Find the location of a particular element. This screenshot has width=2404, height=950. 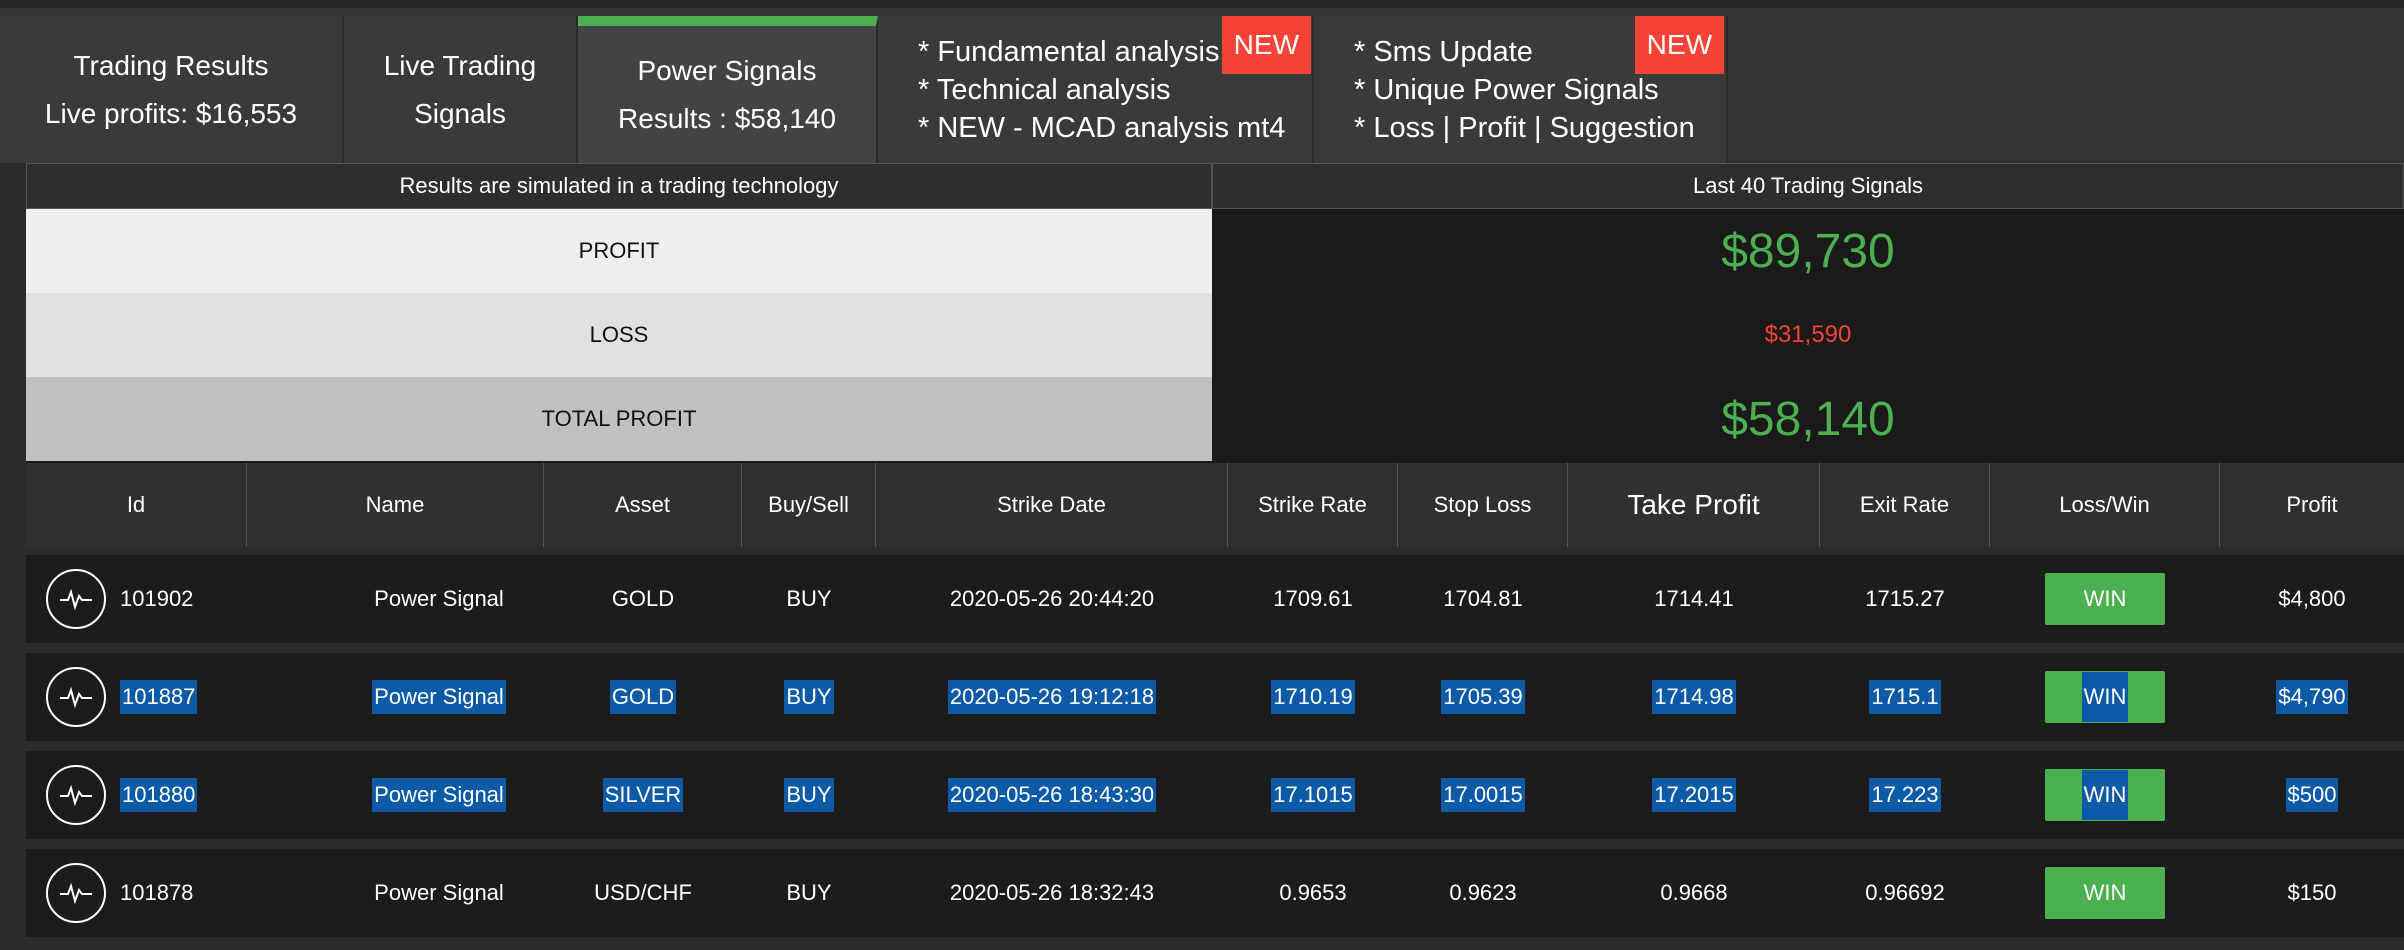

cell-text: 0.96692 is located at coordinates (1905, 892).